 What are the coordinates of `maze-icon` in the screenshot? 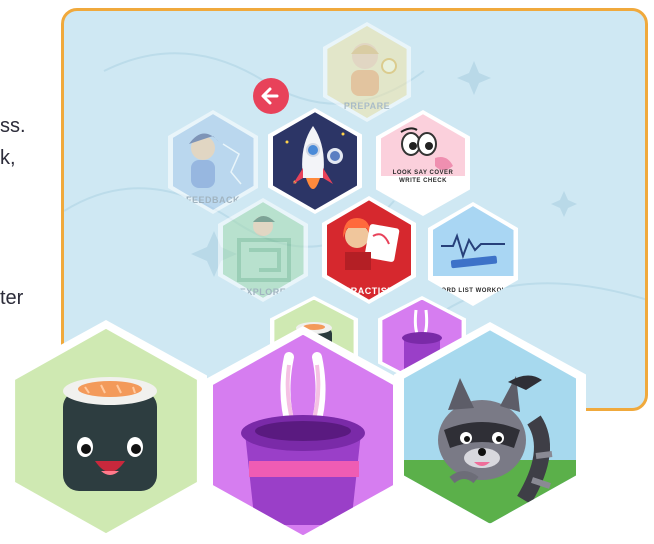 It's located at (263, 249).